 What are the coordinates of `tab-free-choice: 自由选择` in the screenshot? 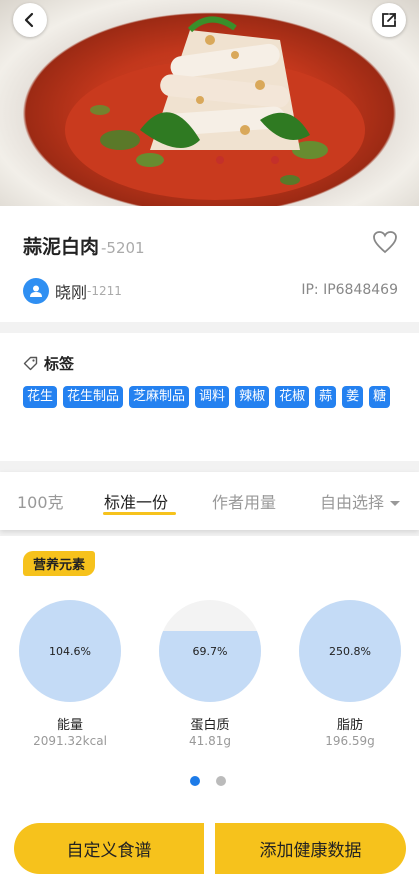 It's located at (360, 501).